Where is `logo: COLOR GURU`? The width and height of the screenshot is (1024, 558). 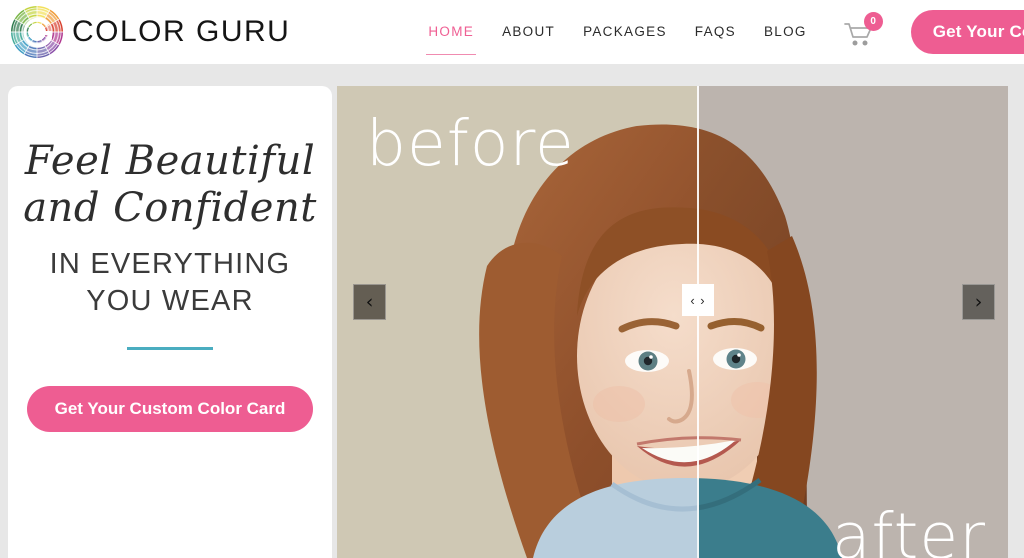
logo: COLOR GURU is located at coordinates (149, 32).